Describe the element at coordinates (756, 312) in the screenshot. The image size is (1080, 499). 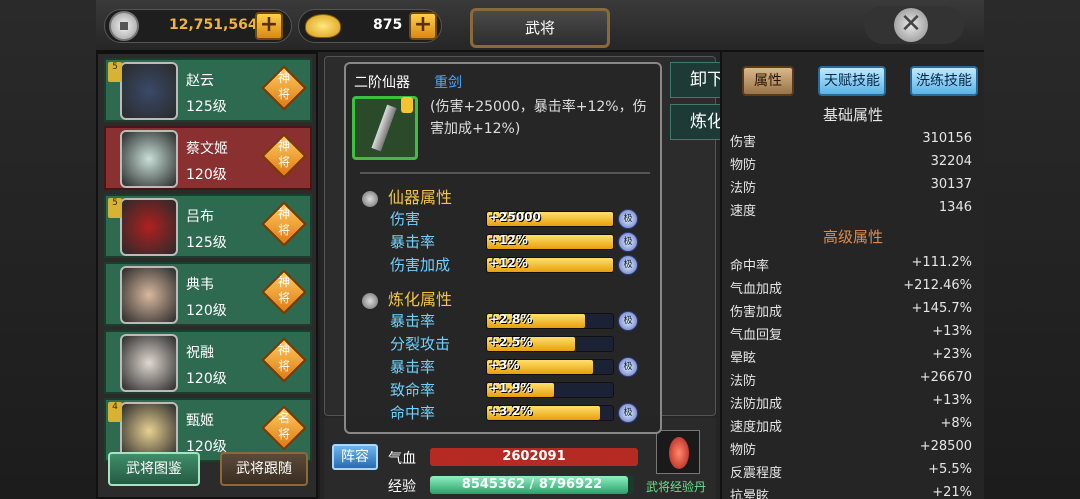
I see `attribute-name: 伤害加成` at that location.